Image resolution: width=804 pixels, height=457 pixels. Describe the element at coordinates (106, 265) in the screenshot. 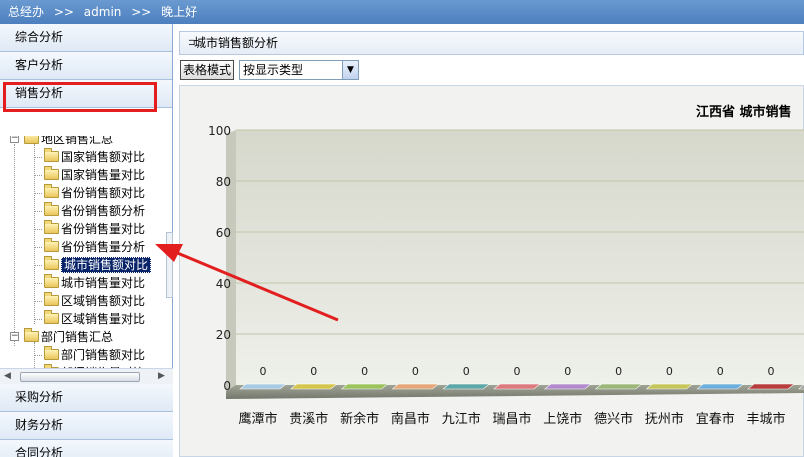

I see `tree-item-label-selected: 城市销售额对比` at that location.